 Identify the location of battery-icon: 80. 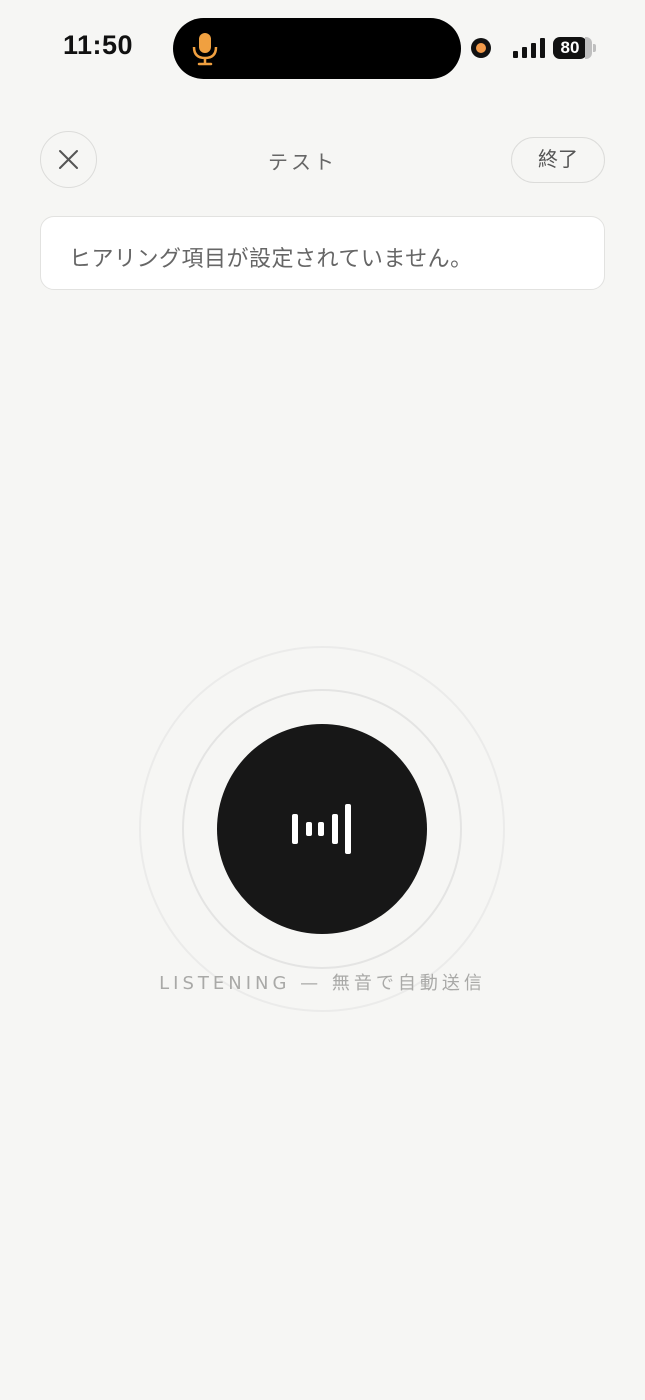
(570, 48).